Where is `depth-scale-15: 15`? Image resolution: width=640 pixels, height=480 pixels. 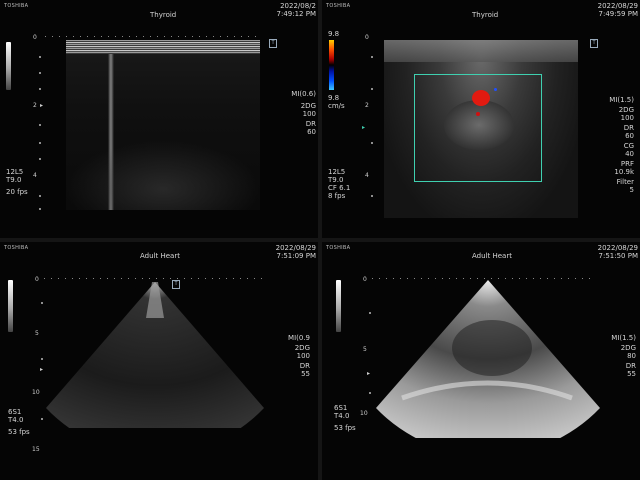 depth-scale-15: 15 is located at coordinates (36, 449).